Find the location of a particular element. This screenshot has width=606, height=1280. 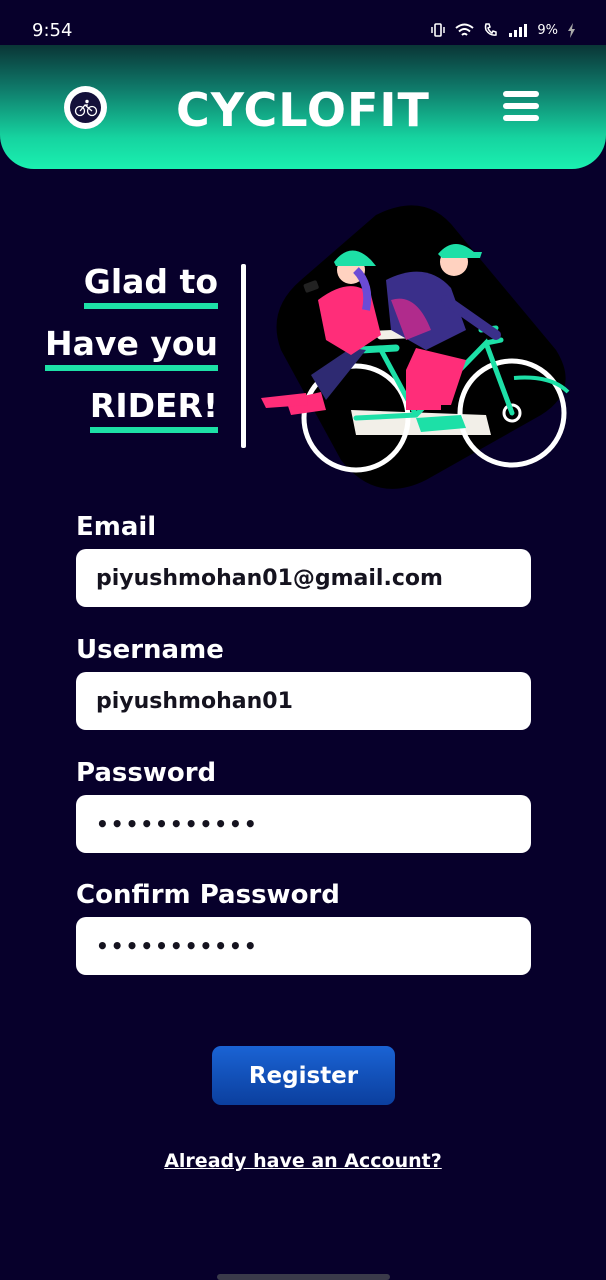

email-field is located at coordinates (303, 578).